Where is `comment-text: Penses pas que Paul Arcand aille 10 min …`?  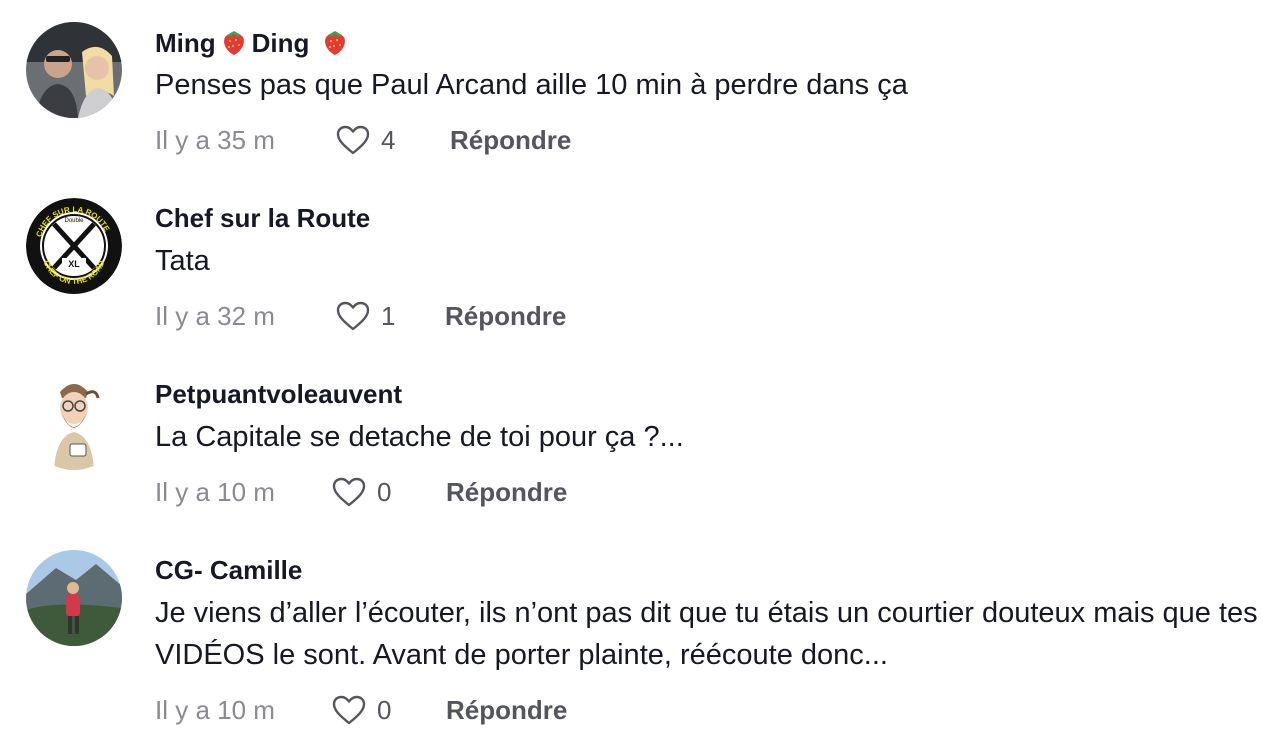 comment-text: Penses pas que Paul Arcand aille 10 min … is located at coordinates (531, 85).